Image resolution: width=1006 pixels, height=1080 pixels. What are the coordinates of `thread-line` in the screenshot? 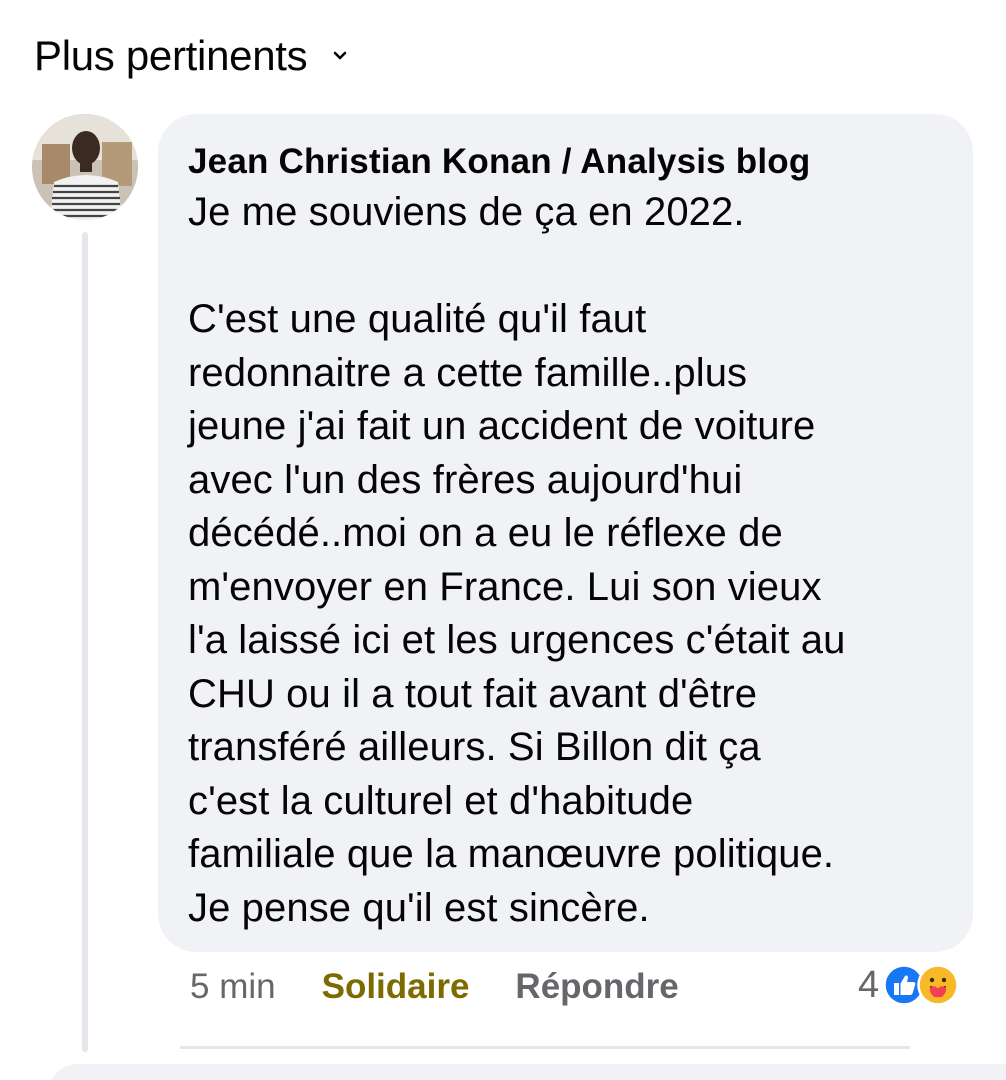 It's located at (85, 642).